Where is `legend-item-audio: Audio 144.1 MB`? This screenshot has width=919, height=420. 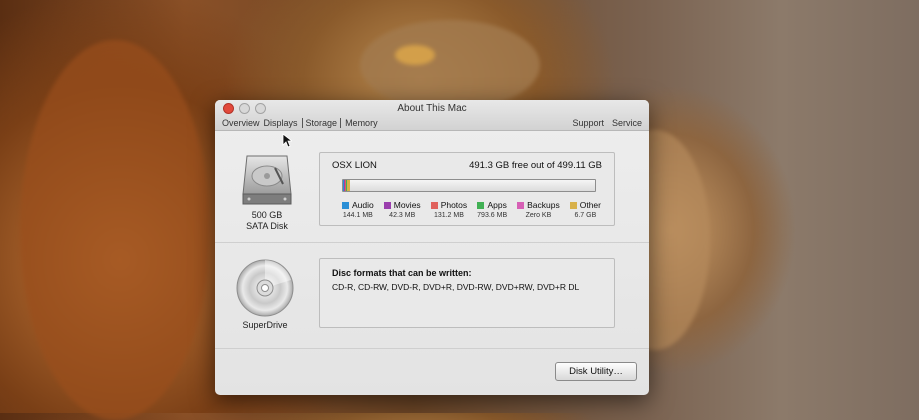
legend-item-audio: Audio 144.1 MB is located at coordinates (358, 209).